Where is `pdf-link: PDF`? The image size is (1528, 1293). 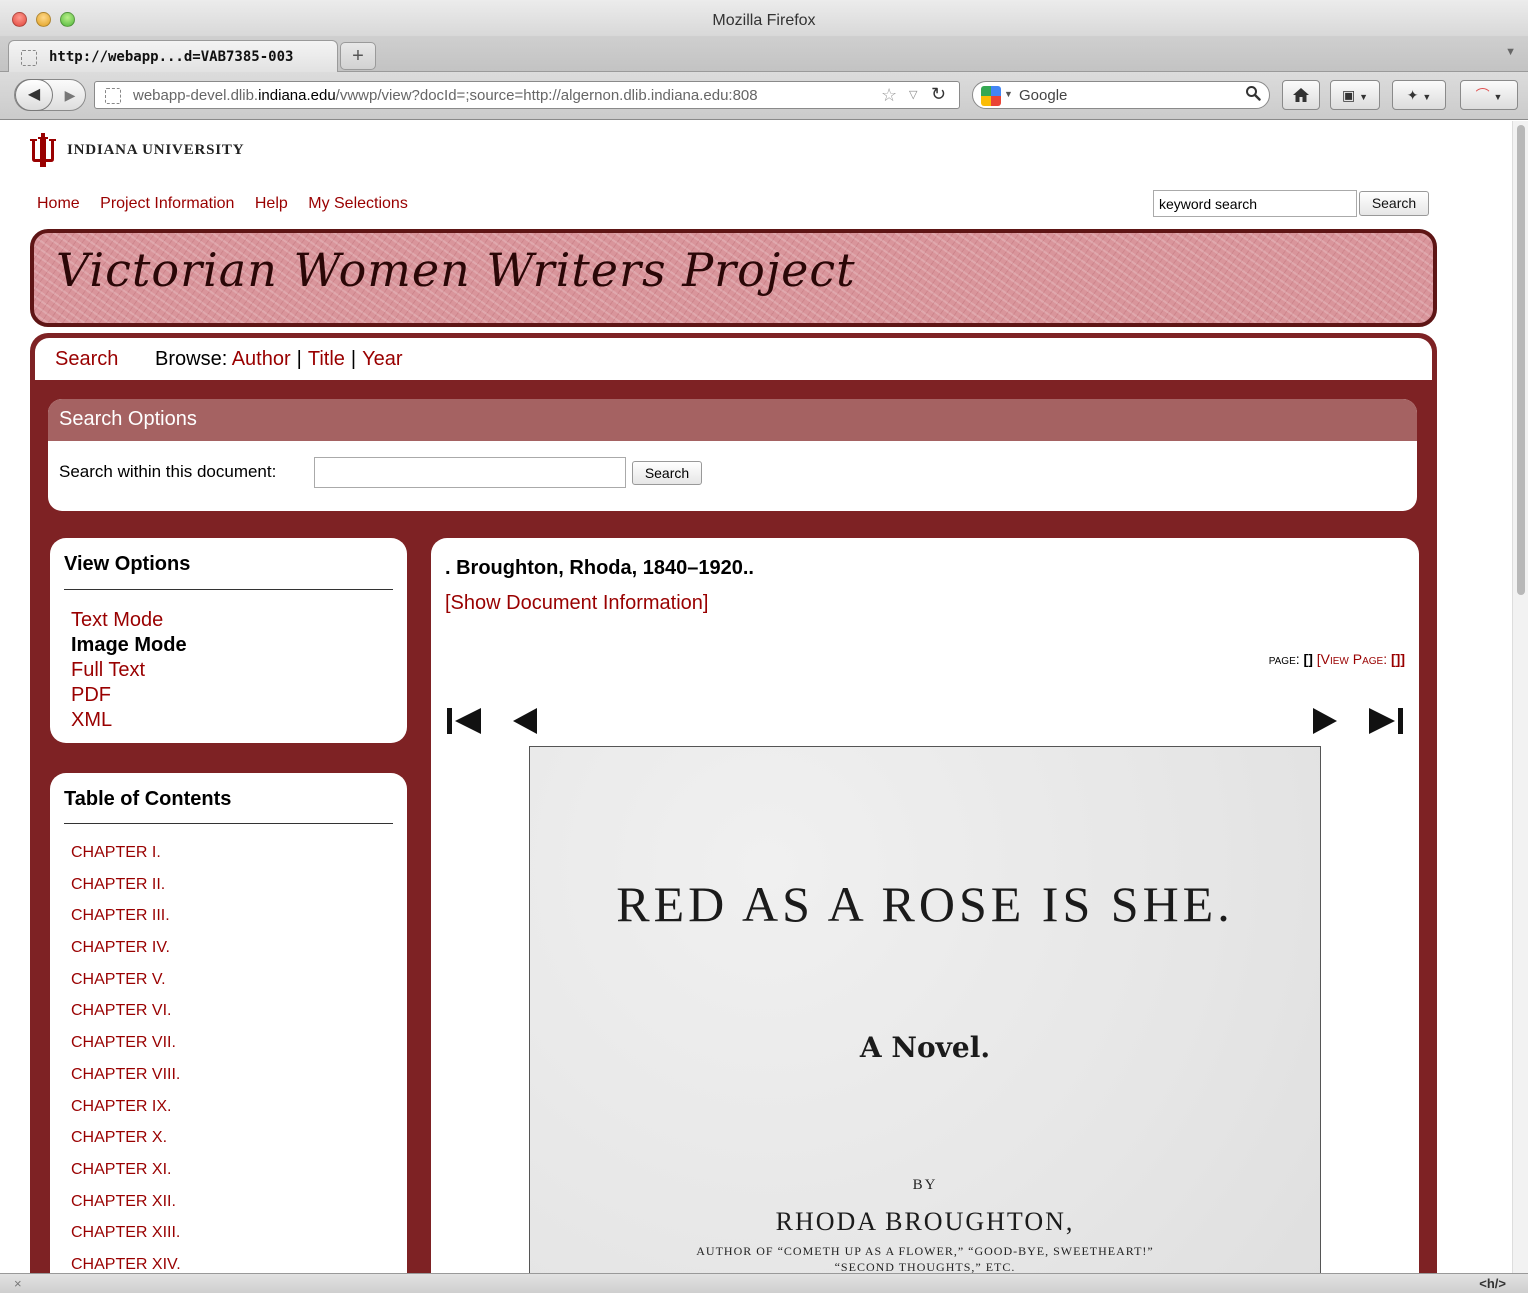 pdf-link: PDF is located at coordinates (129, 695).